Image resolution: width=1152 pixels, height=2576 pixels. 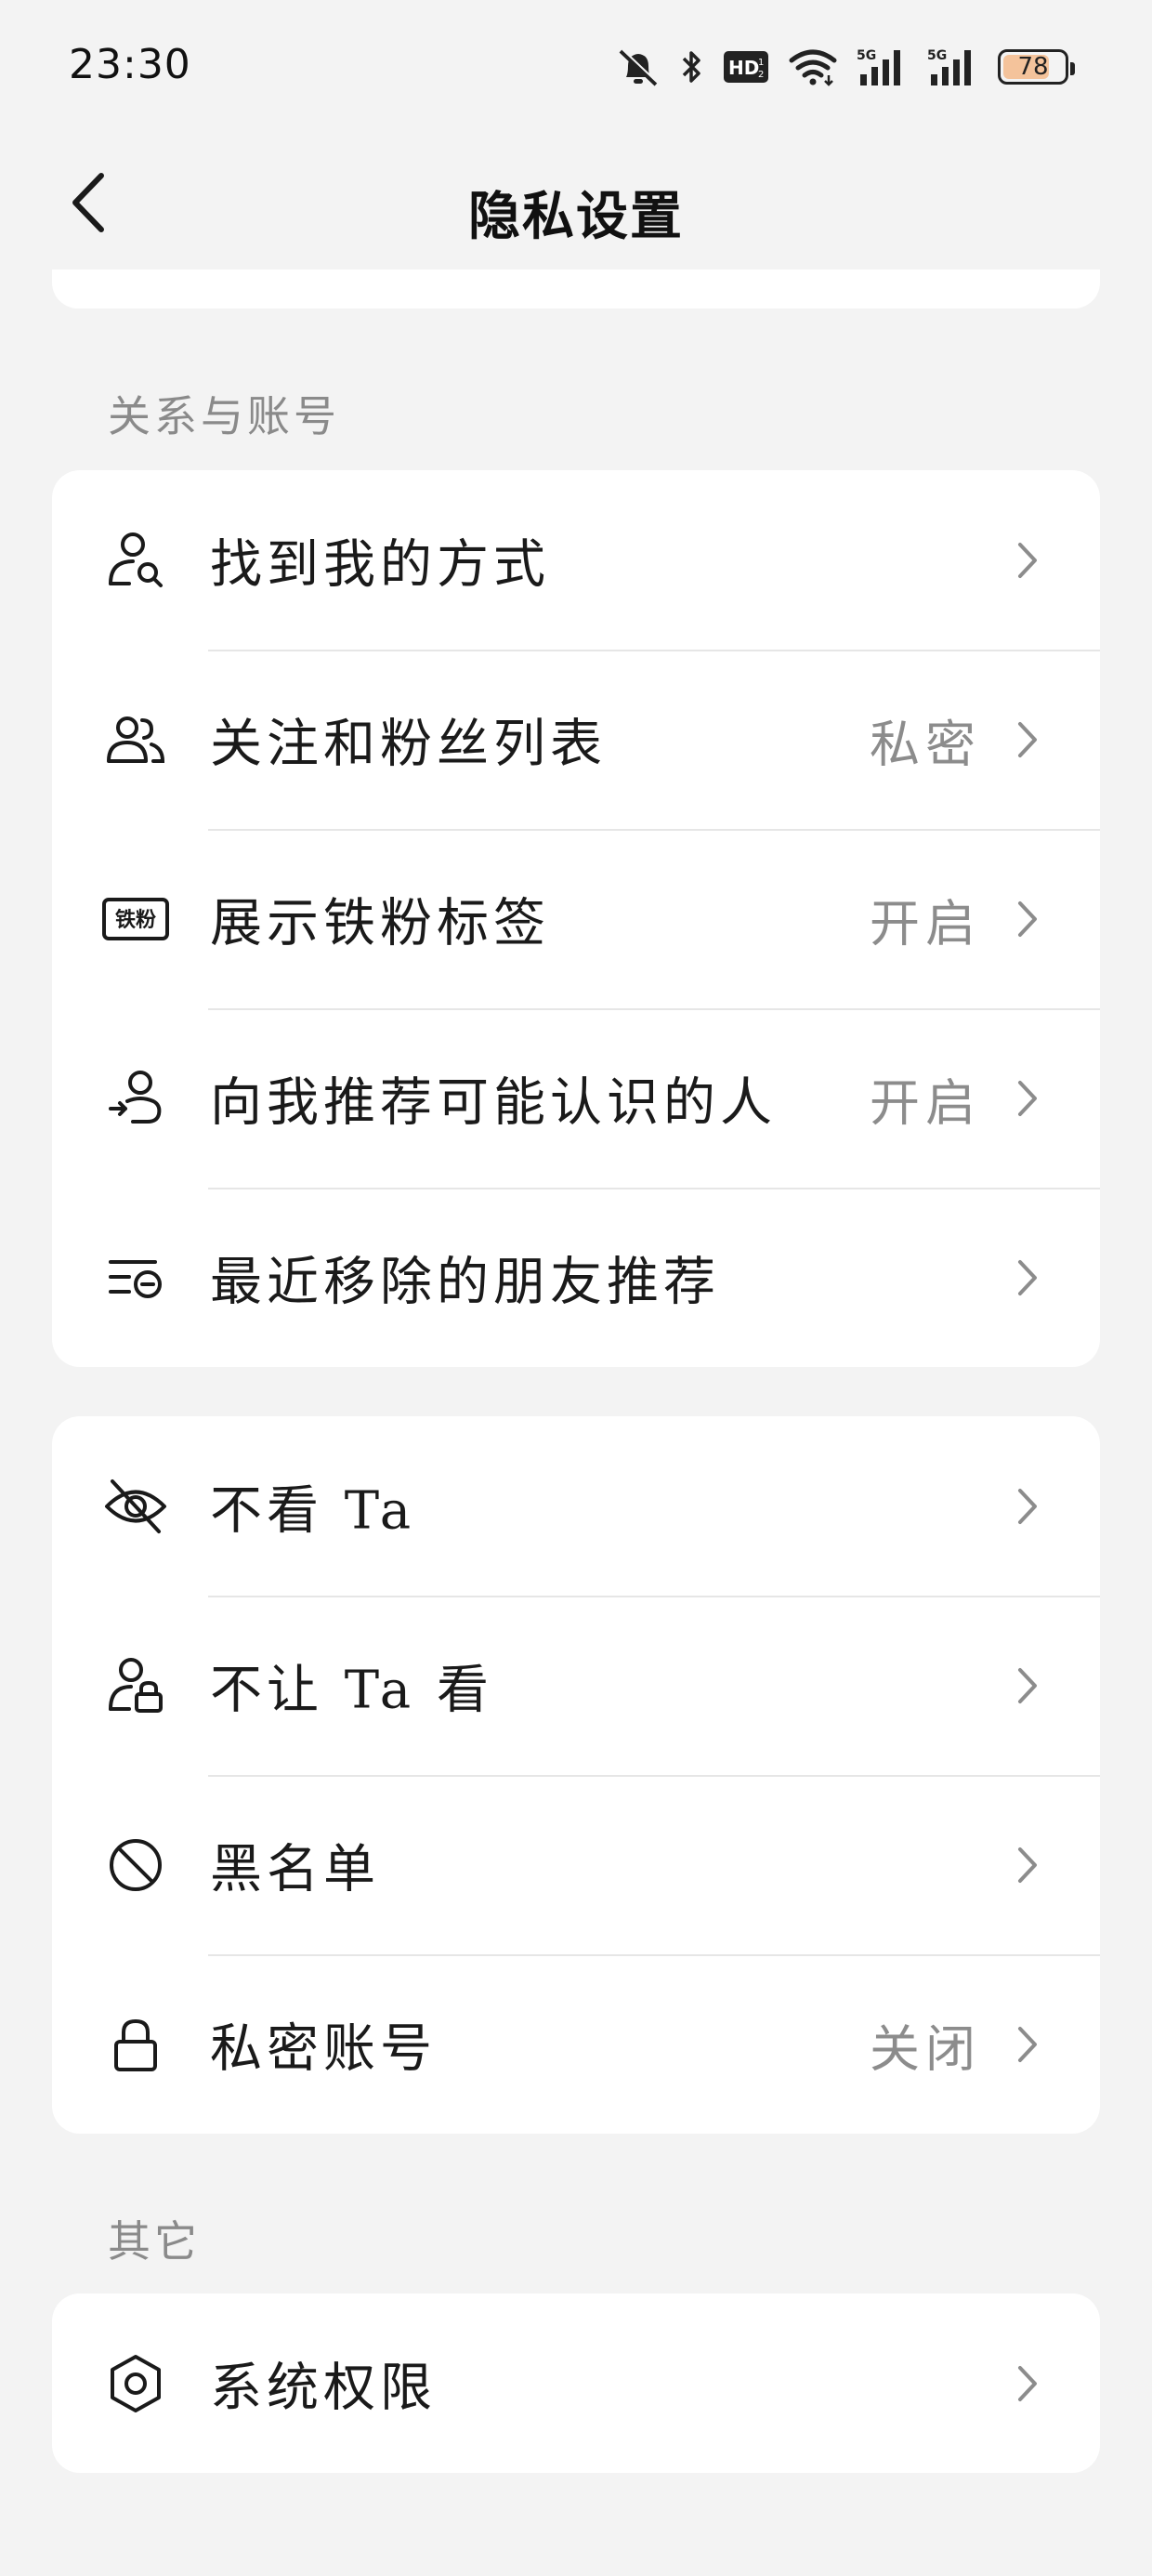 I want to click on row-label: 最近移除的朋友推荐, so click(x=465, y=1282).